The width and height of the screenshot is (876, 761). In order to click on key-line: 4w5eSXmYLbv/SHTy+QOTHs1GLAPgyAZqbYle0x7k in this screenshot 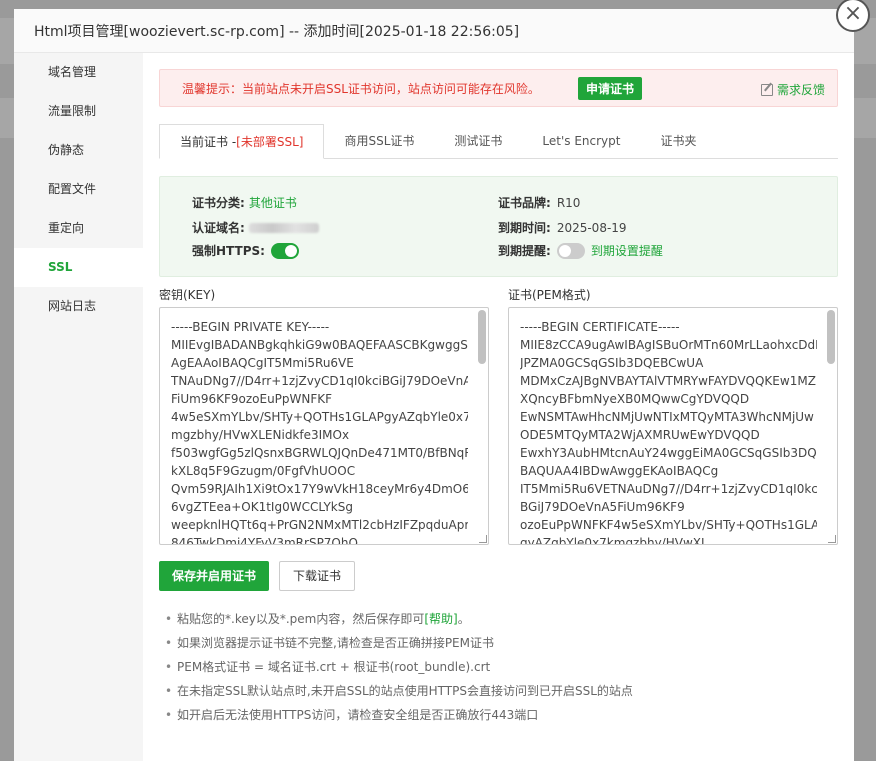, I will do `click(319, 417)`.